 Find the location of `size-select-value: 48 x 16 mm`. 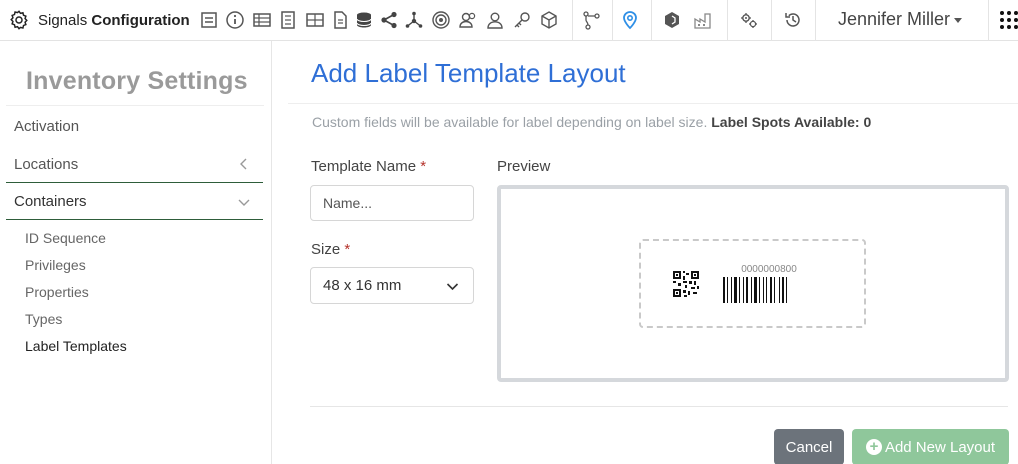

size-select-value: 48 x 16 mm is located at coordinates (362, 285).